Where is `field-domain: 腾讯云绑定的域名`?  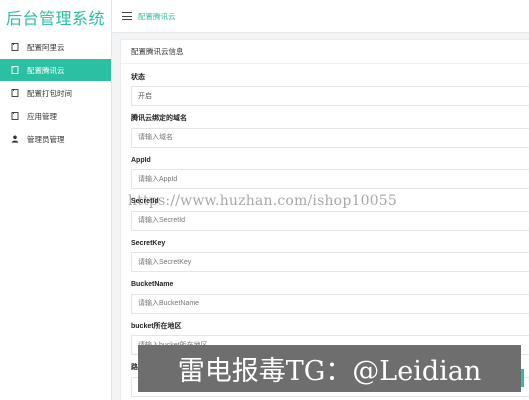 field-domain: 腾讯云绑定的域名 is located at coordinates (330, 130).